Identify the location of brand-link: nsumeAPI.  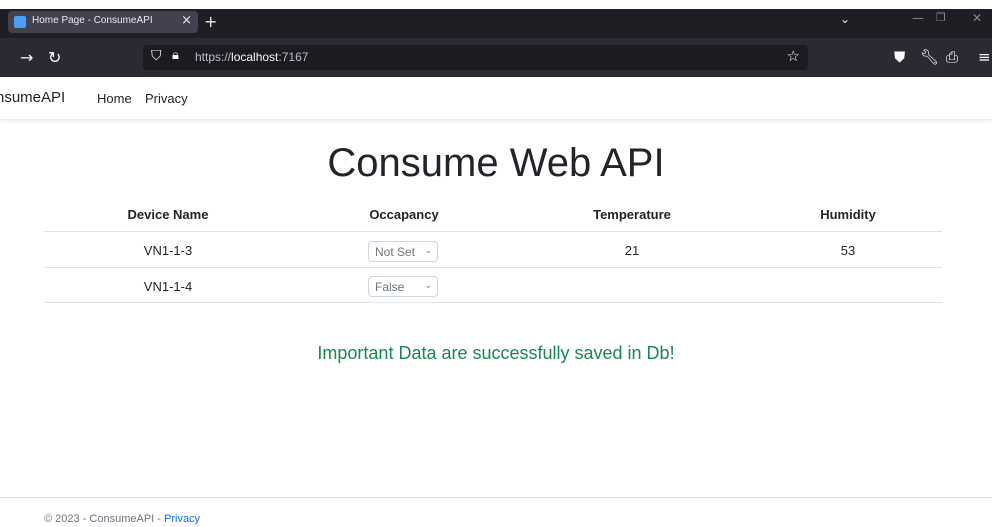
(32, 97).